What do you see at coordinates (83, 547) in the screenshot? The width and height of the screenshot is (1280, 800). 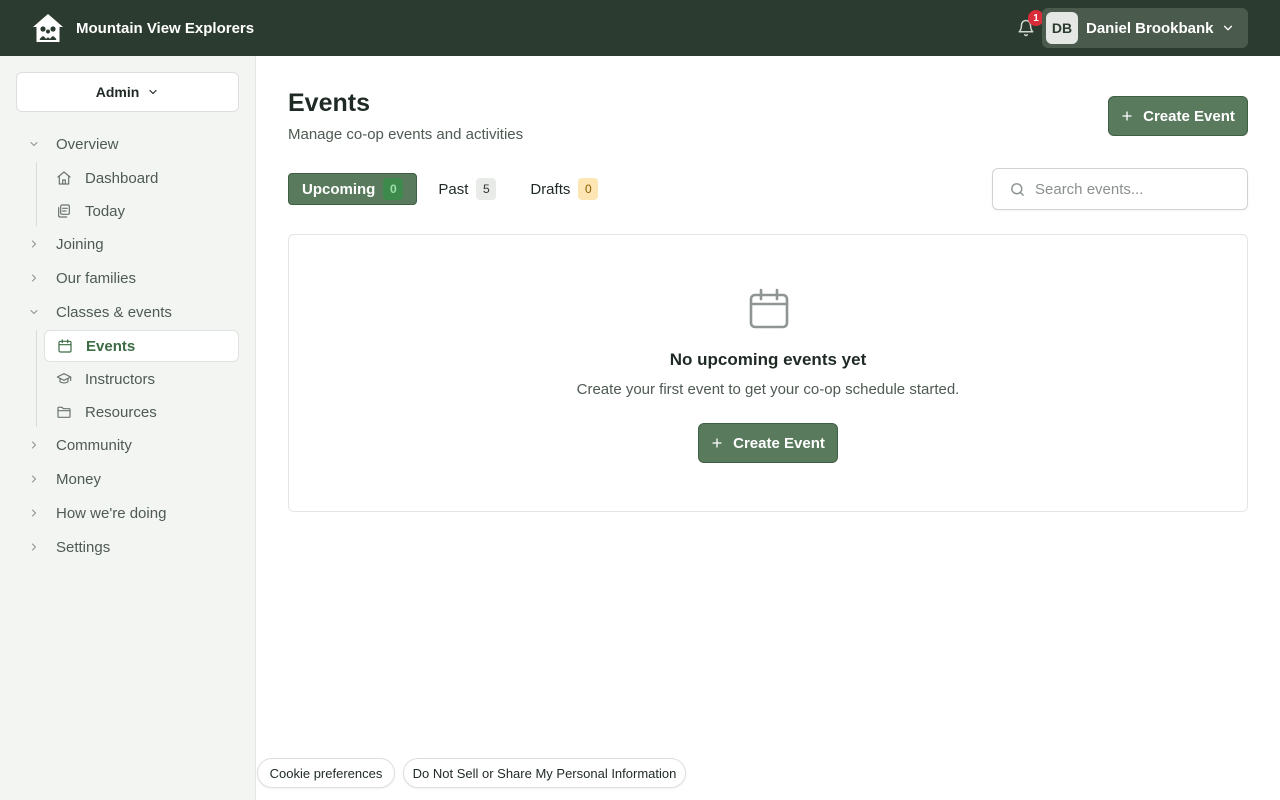 I see `nav-group-label: Settings` at bounding box center [83, 547].